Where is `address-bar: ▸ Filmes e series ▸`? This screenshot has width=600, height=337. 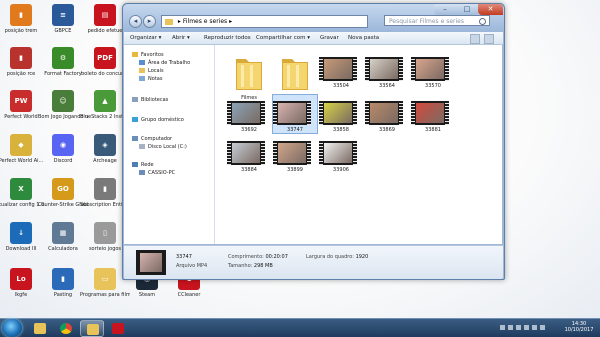
address-bar: ▸ Filmes e series ▸ is located at coordinates (264, 21).